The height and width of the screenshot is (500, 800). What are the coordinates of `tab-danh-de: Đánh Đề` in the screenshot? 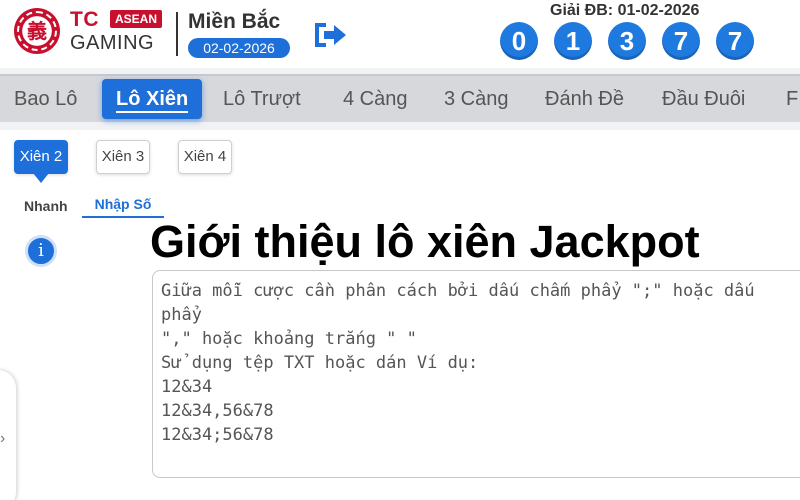 It's located at (584, 99).